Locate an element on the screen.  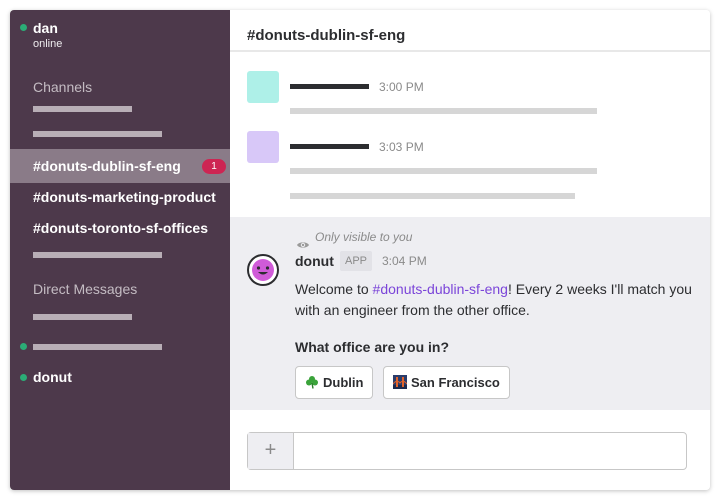
channel-label: #donuts-toronto-sf-offices is located at coordinates (120, 228).